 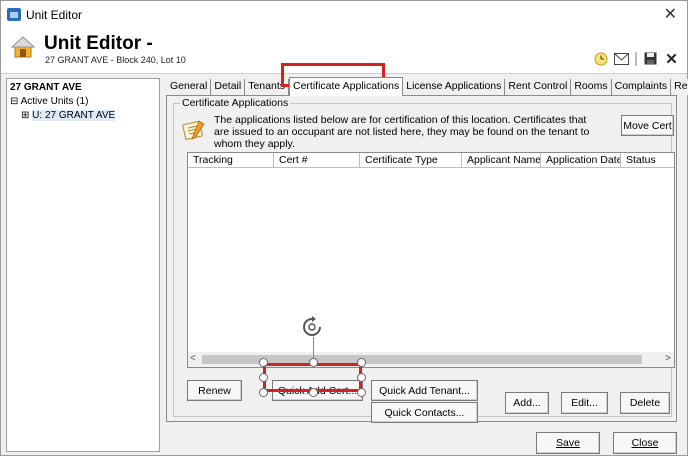 I want to click on resize-handle-bottom, so click(x=313, y=392).